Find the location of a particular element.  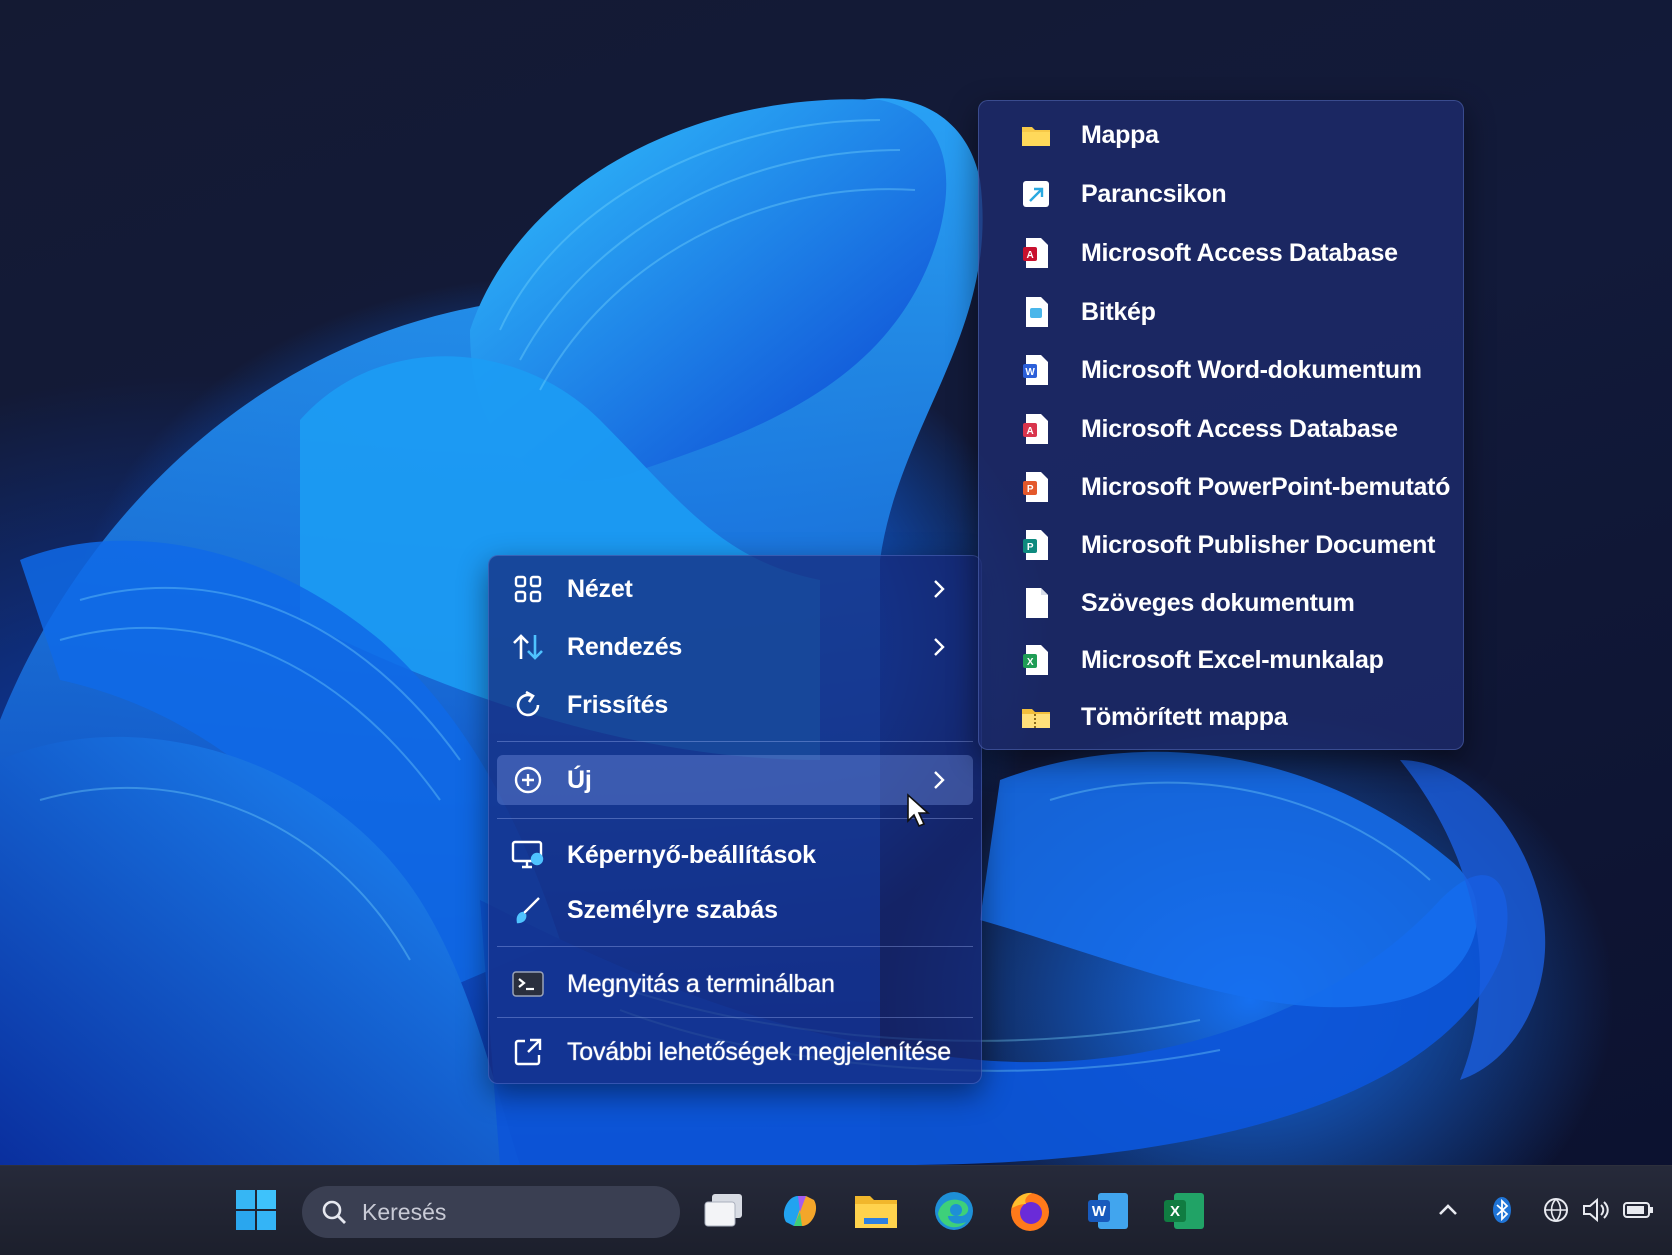

word-file-icon: W is located at coordinates (1035, 370).